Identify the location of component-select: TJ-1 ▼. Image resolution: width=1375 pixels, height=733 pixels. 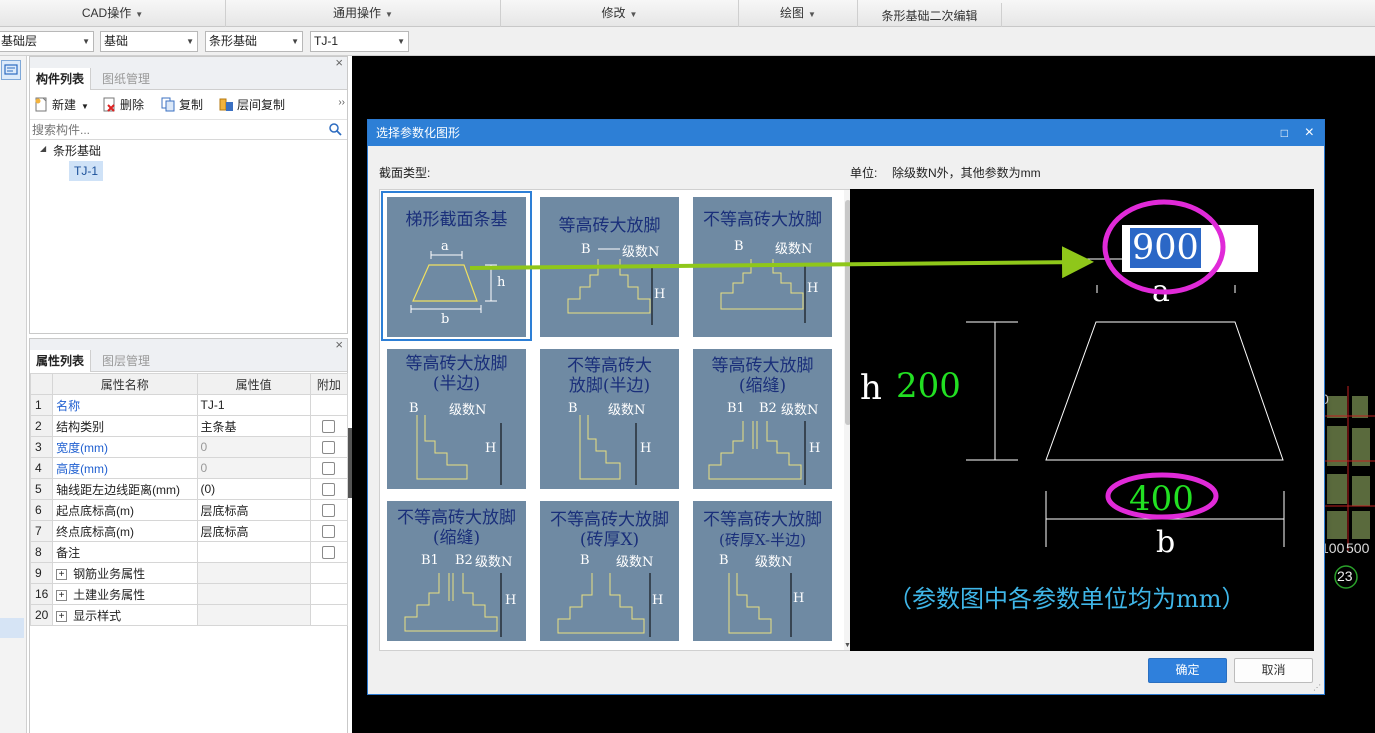
(359, 41).